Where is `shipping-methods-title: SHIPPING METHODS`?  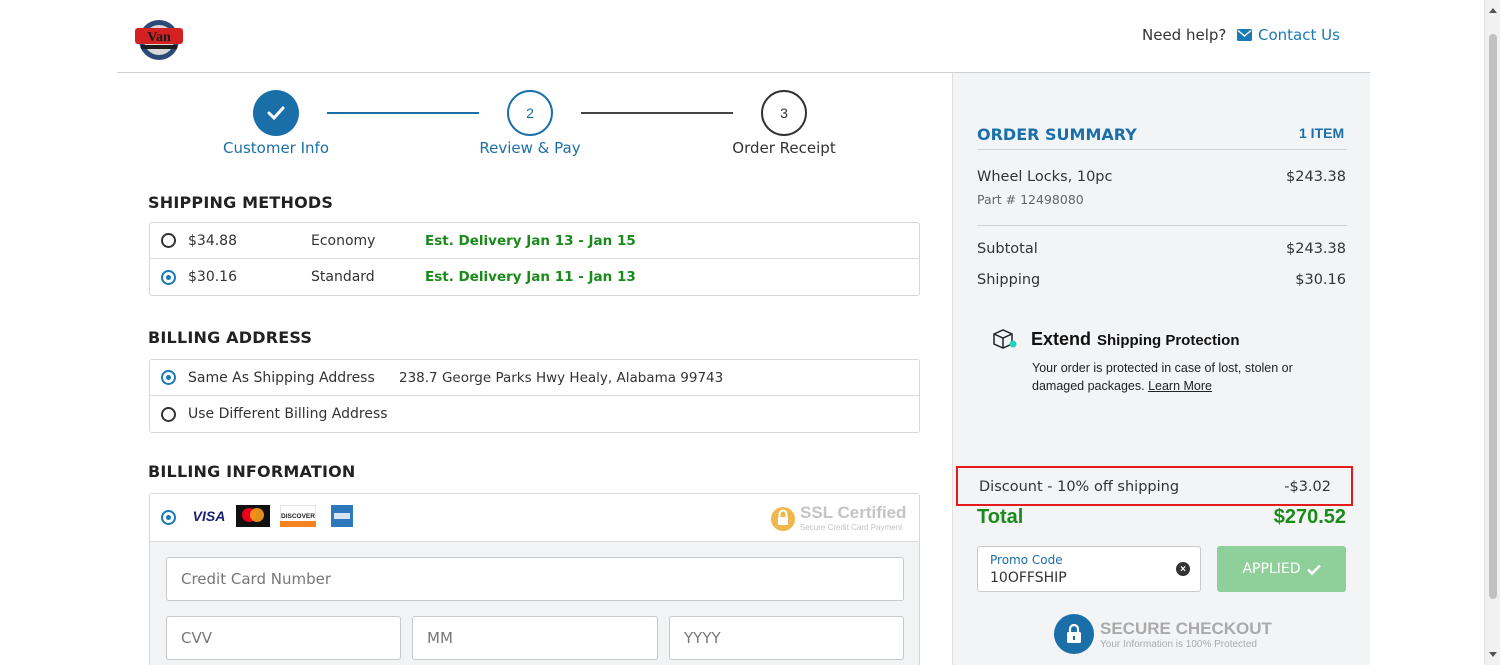
shipping-methods-title: SHIPPING METHODS is located at coordinates (241, 202).